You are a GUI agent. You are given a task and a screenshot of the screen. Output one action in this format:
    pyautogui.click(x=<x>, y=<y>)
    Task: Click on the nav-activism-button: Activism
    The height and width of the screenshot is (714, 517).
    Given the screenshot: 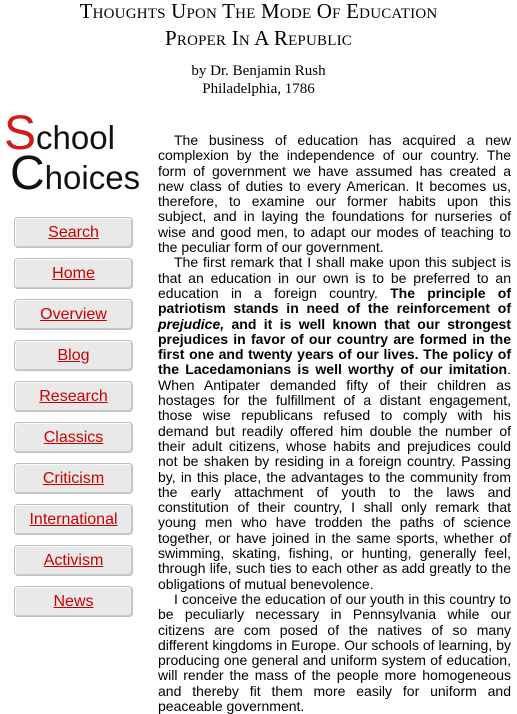 What is the action you would take?
    pyautogui.click(x=73, y=560)
    